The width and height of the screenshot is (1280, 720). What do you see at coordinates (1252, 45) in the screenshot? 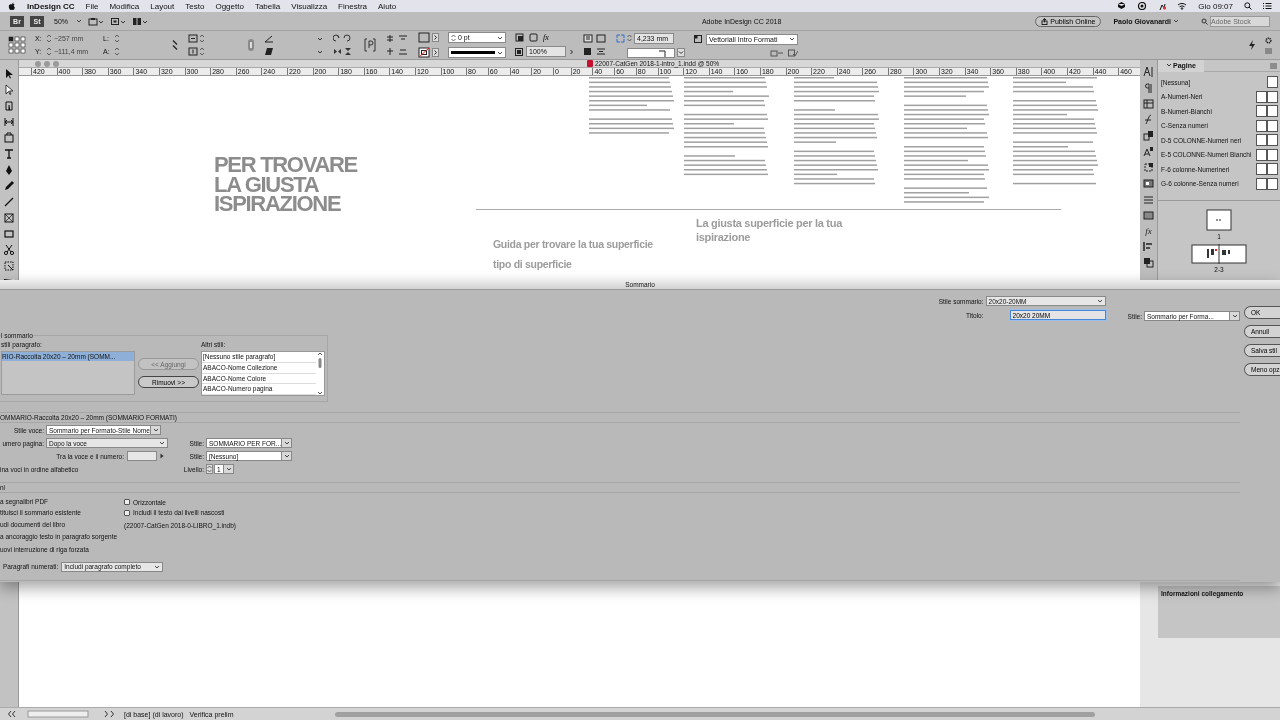
I see `lightning-icon` at bounding box center [1252, 45].